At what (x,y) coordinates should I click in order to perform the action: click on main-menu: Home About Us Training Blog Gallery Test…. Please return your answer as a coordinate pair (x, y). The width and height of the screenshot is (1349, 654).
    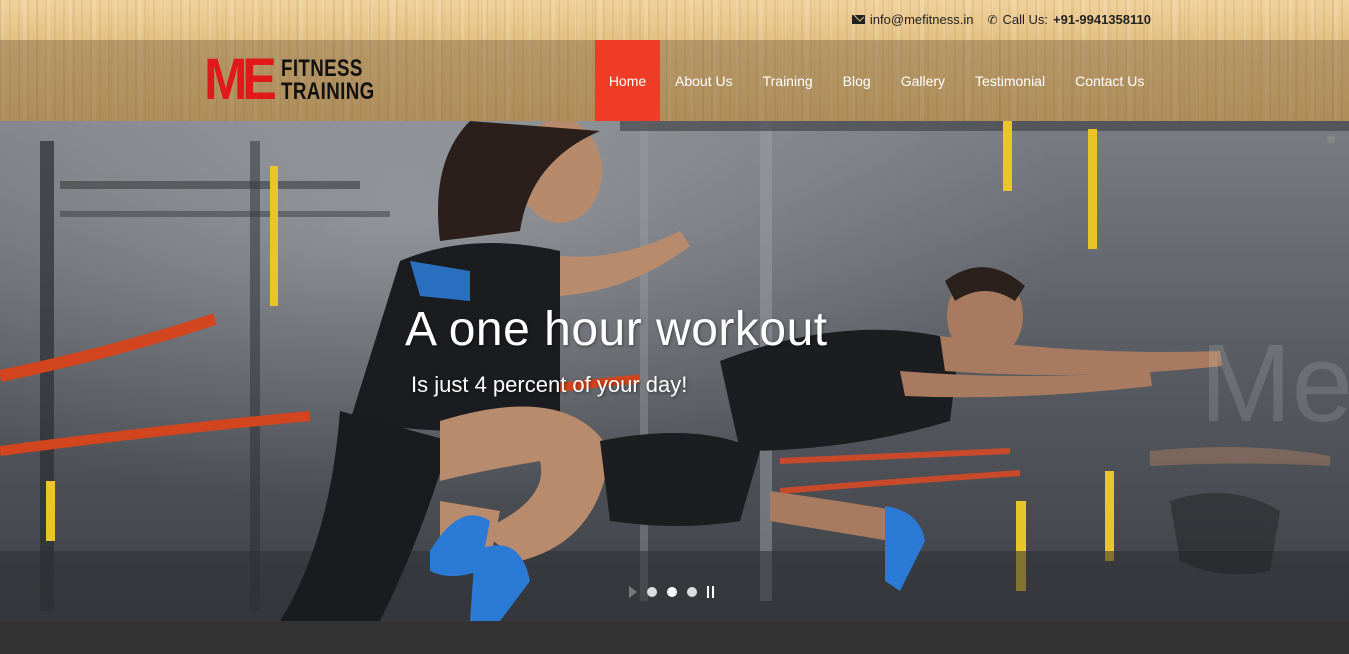
    Looking at the image, I should click on (877, 80).